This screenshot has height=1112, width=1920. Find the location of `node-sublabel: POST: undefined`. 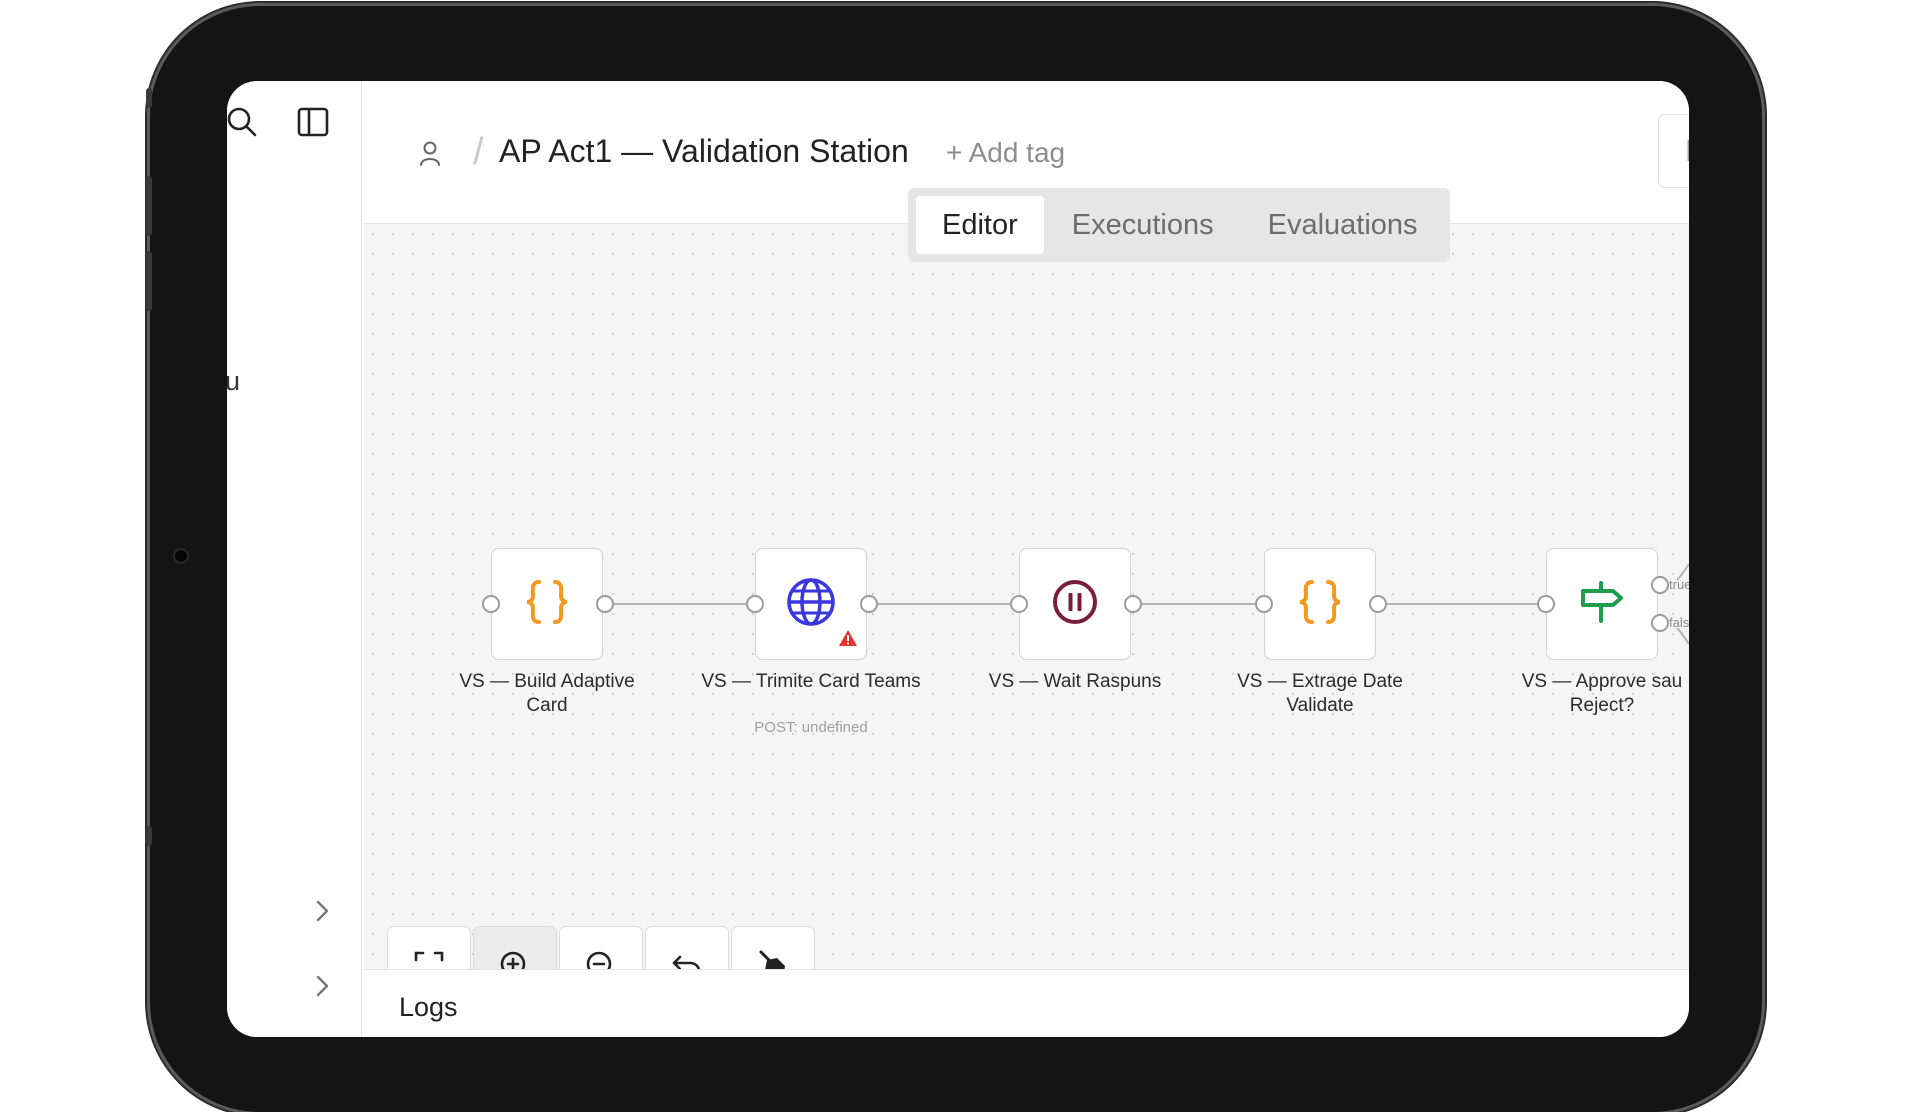

node-sublabel: POST: undefined is located at coordinates (811, 727).